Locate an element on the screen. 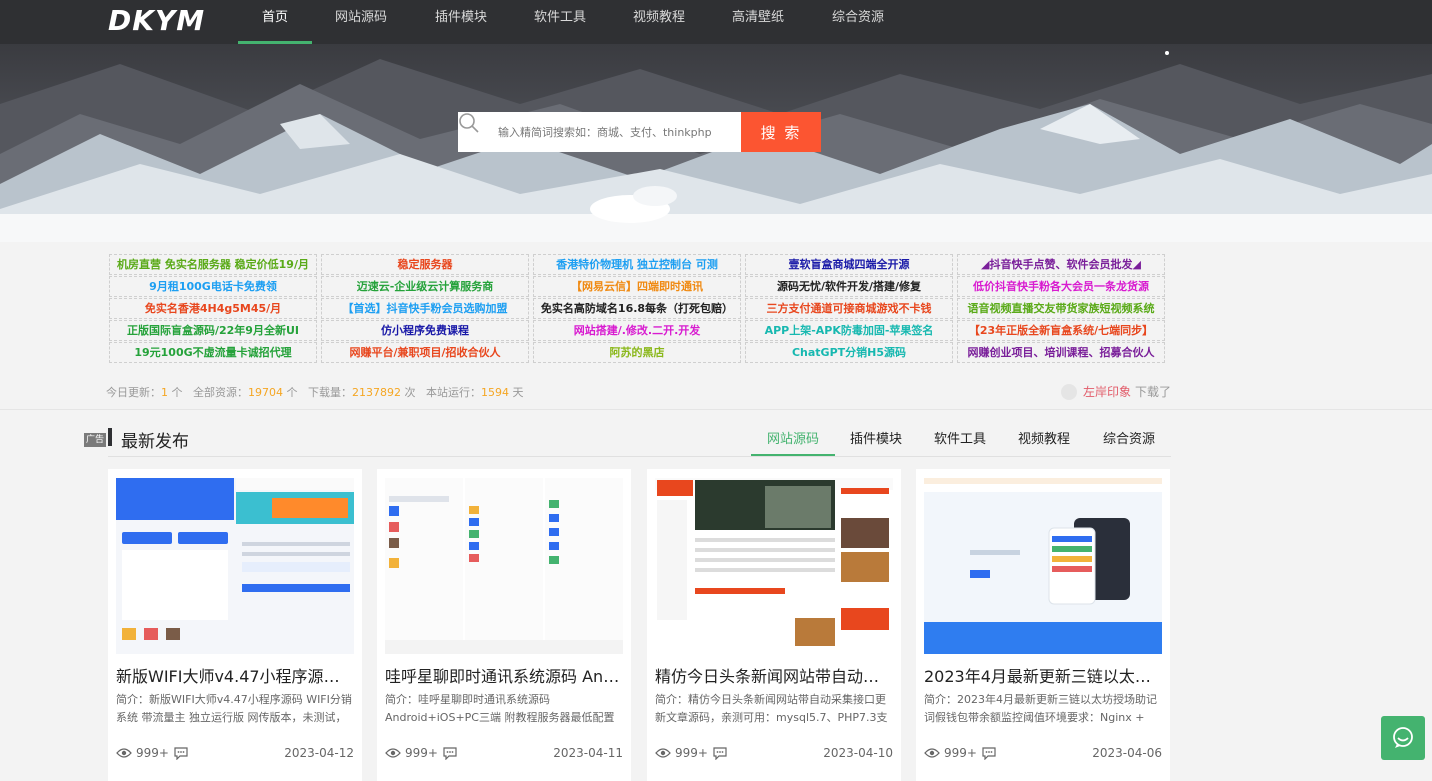 This screenshot has height=781, width=1432. ad-link: 壹软盲盒商城四端全开源 is located at coordinates (849, 264).